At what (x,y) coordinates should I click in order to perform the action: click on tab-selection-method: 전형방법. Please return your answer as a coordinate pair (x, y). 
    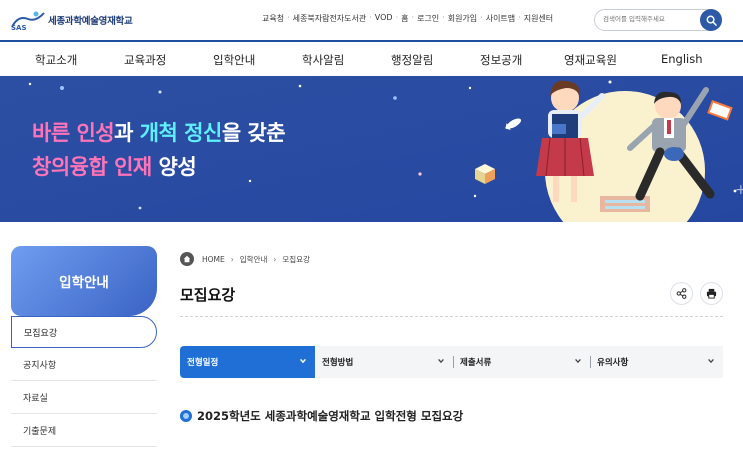
    Looking at the image, I should click on (384, 362).